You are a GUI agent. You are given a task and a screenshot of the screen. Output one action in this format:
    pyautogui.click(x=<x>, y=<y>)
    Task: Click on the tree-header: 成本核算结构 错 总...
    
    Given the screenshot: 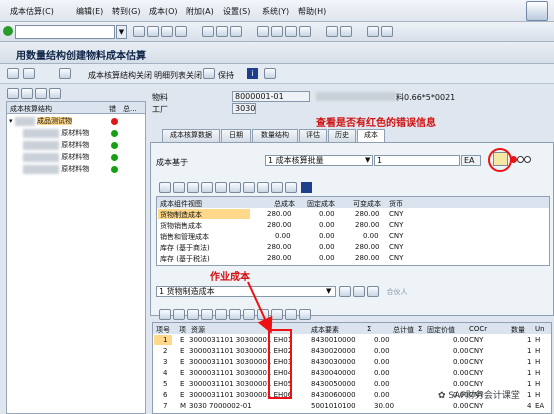 What is the action you would take?
    pyautogui.click(x=76, y=108)
    